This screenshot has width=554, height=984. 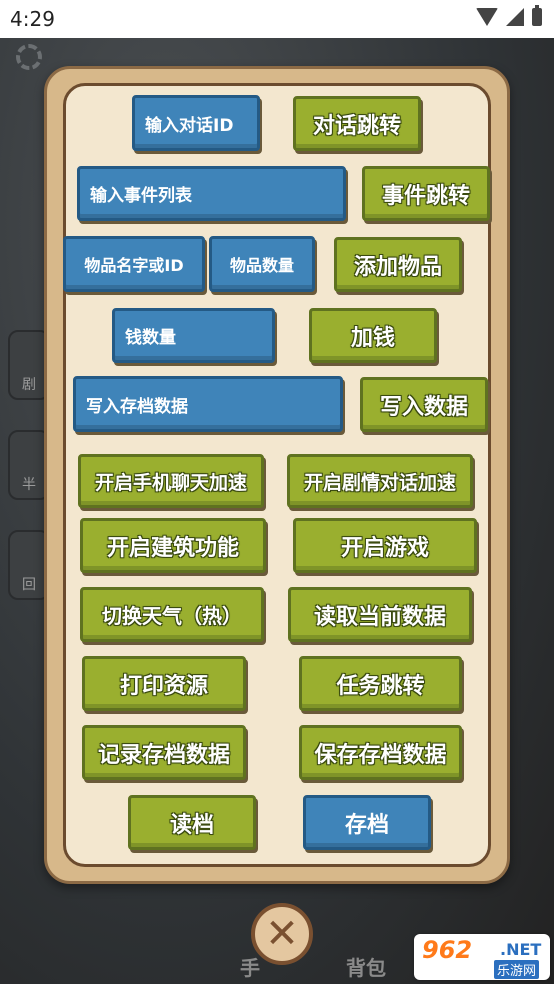 I want to click on side-tab-label: 回, so click(x=29, y=585).